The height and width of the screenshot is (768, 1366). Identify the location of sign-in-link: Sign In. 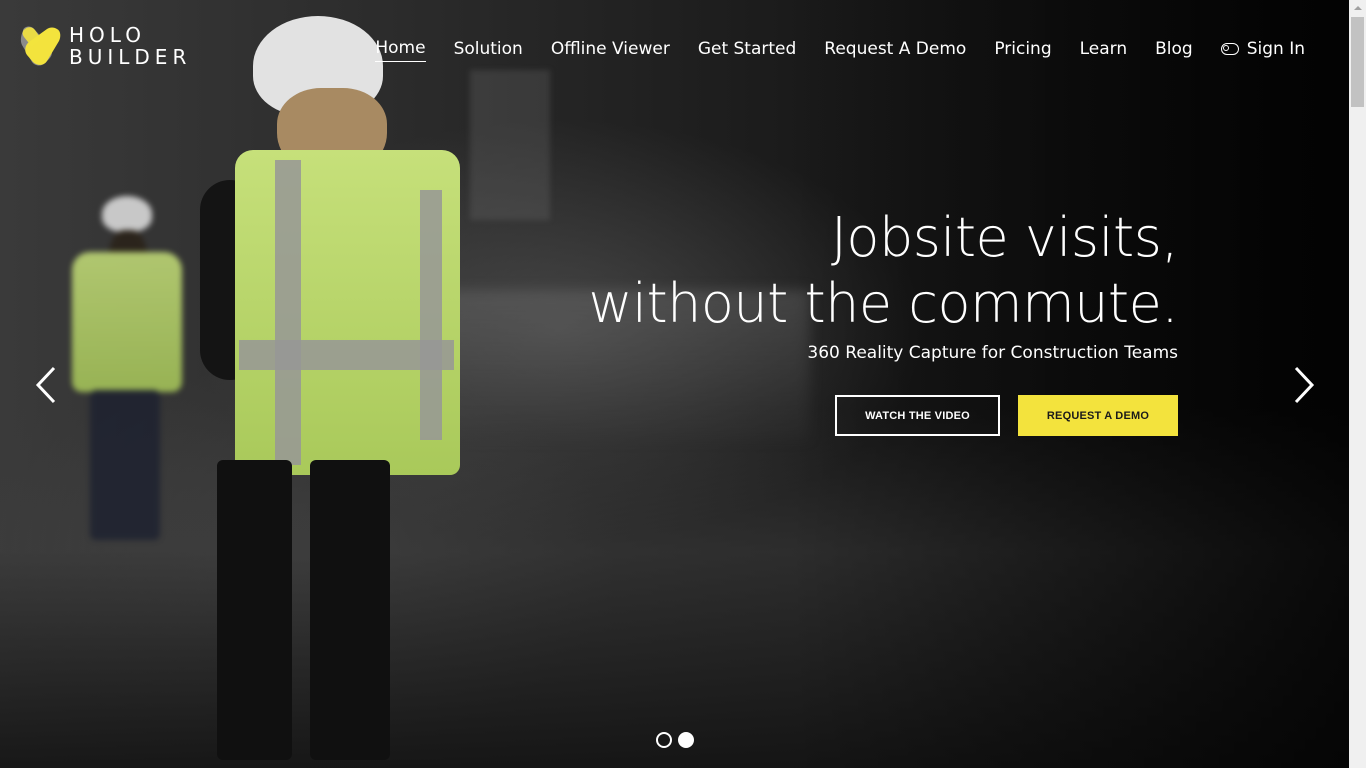
(1262, 49).